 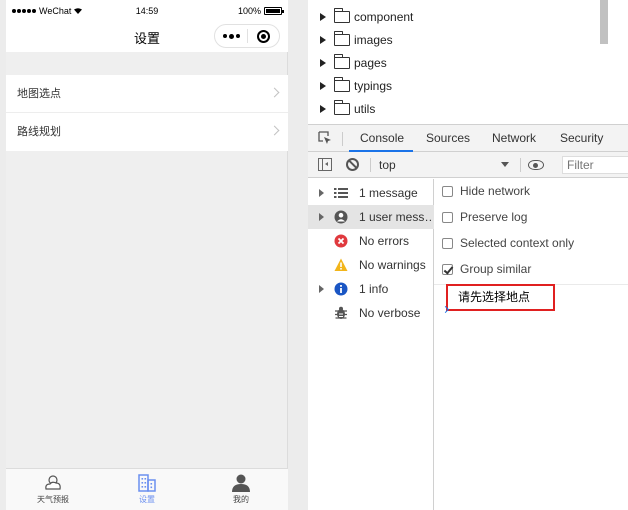 I want to click on tab-label: 天气预报, so click(x=53, y=499).